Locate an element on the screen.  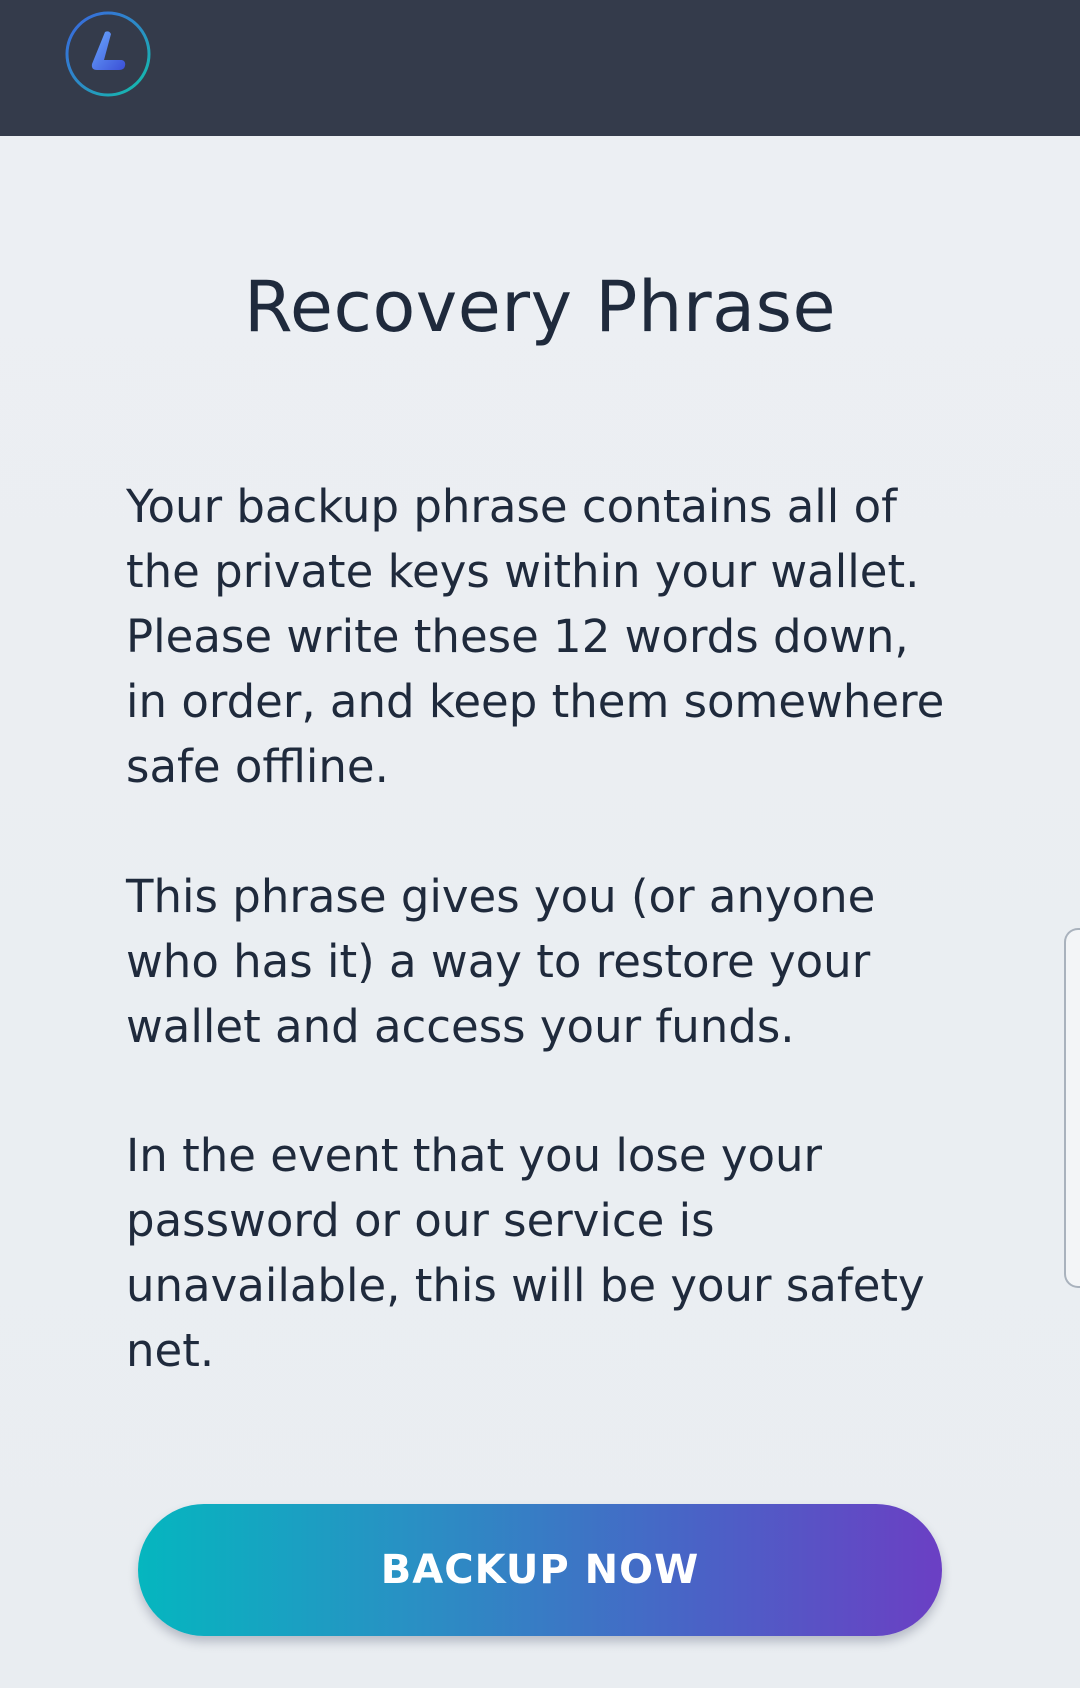
edge-panel-handle is located at coordinates (1072, 1108).